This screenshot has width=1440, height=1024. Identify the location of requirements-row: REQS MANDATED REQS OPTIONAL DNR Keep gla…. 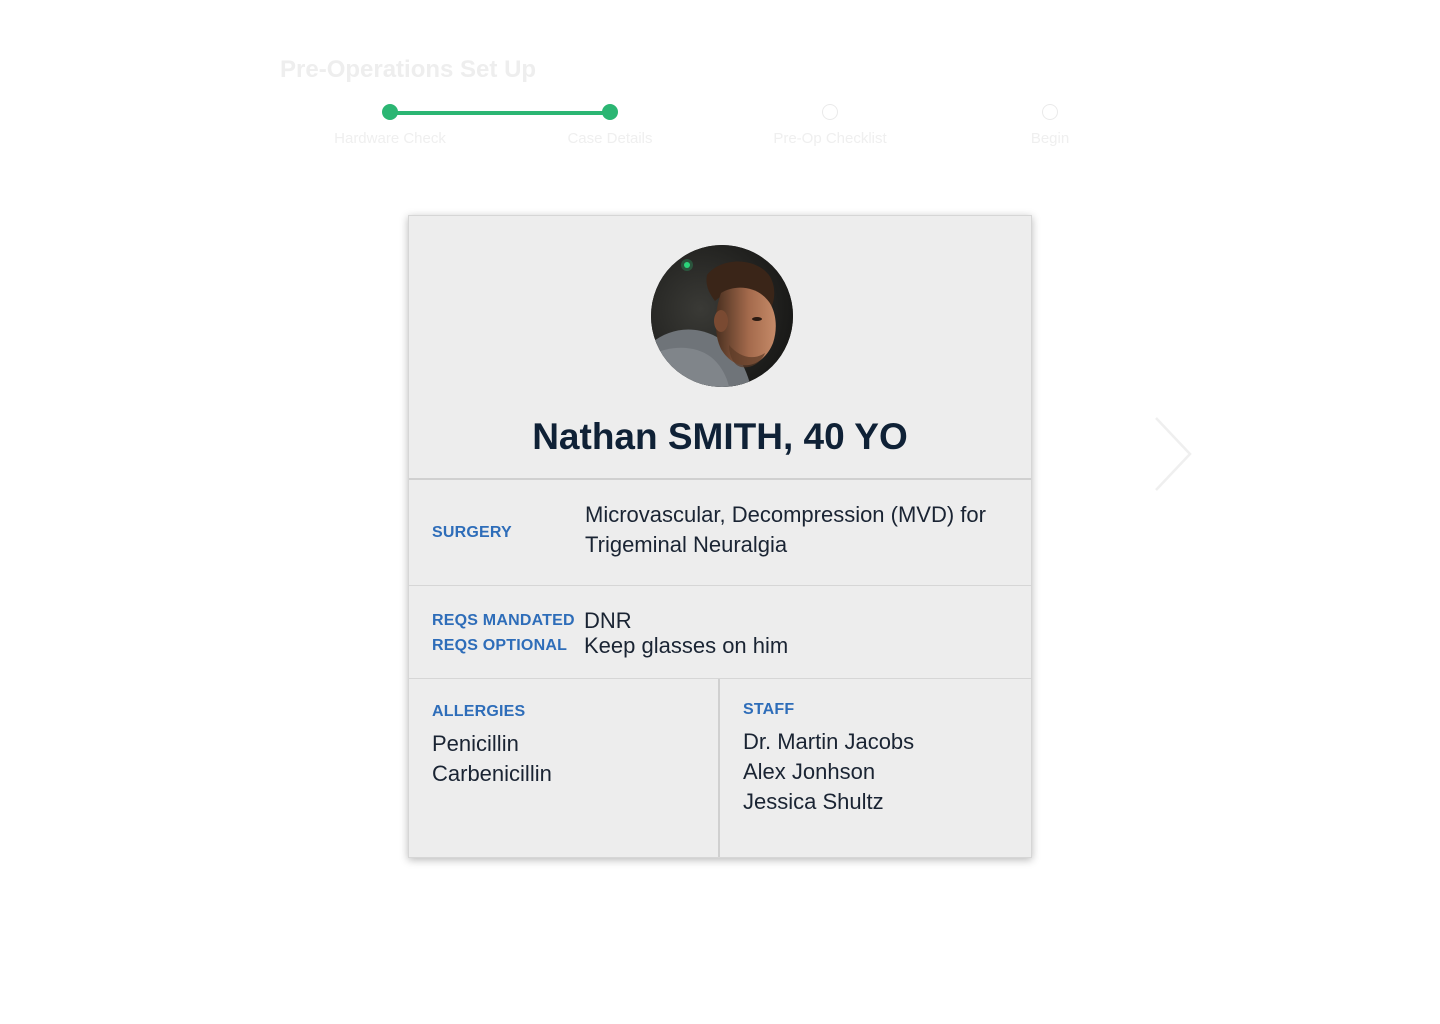
(720, 632).